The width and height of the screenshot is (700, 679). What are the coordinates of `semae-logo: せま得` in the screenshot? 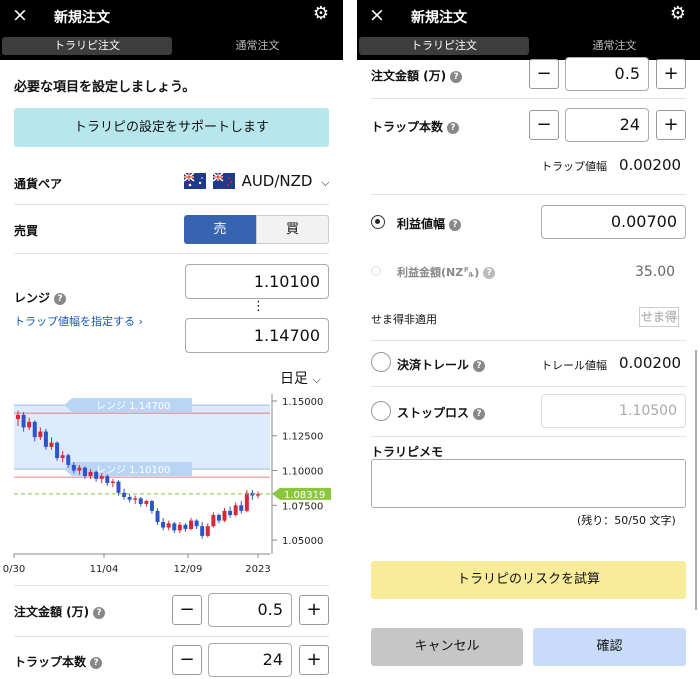 It's located at (659, 317).